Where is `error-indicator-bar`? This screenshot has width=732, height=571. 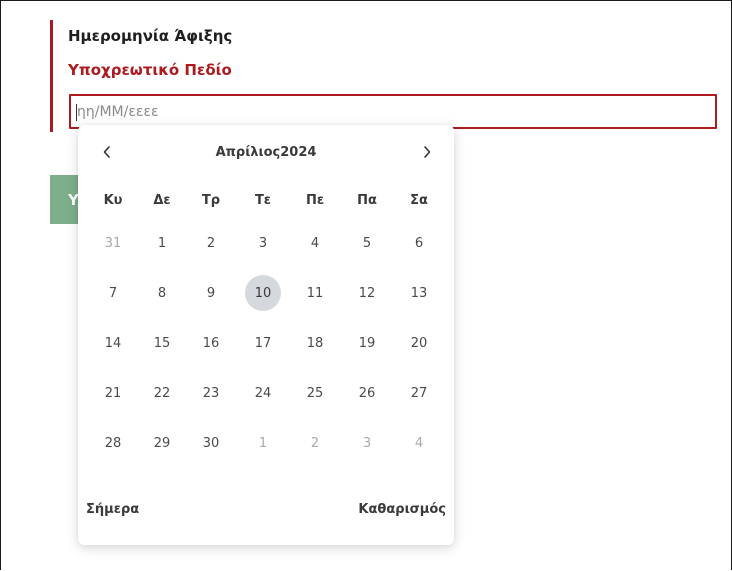
error-indicator-bar is located at coordinates (51, 76).